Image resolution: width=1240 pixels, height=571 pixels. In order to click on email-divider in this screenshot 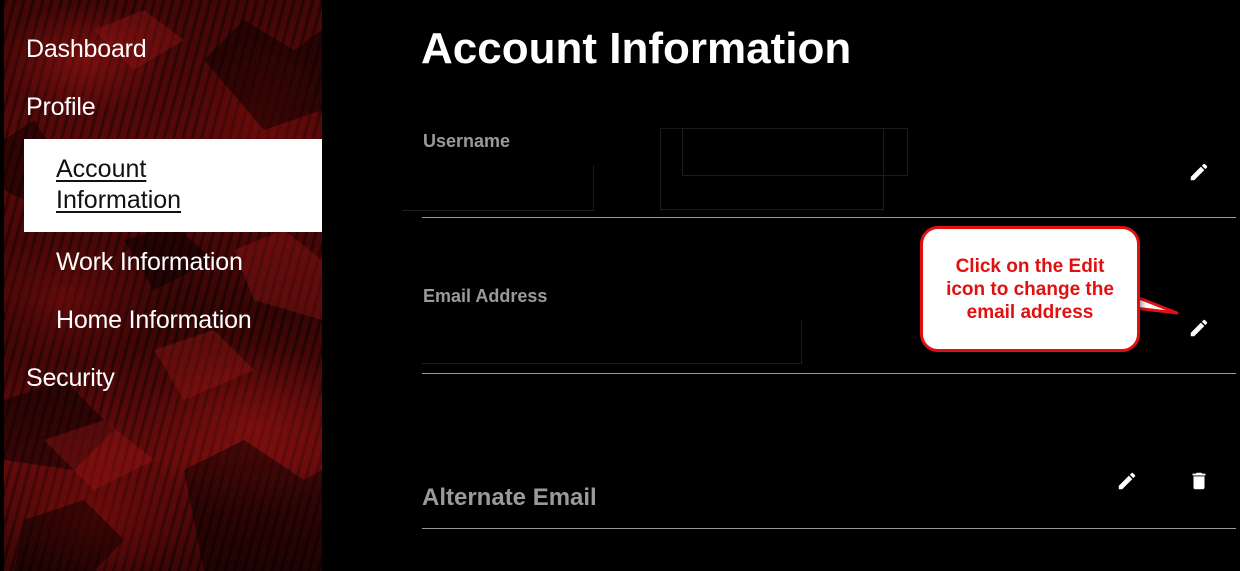, I will do `click(829, 373)`.